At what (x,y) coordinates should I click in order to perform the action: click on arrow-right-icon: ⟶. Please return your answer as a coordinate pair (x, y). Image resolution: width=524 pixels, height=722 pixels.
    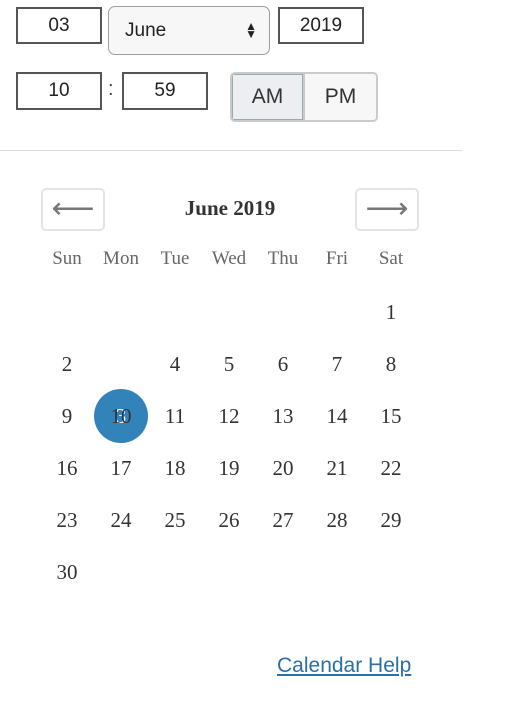
    Looking at the image, I should click on (387, 208).